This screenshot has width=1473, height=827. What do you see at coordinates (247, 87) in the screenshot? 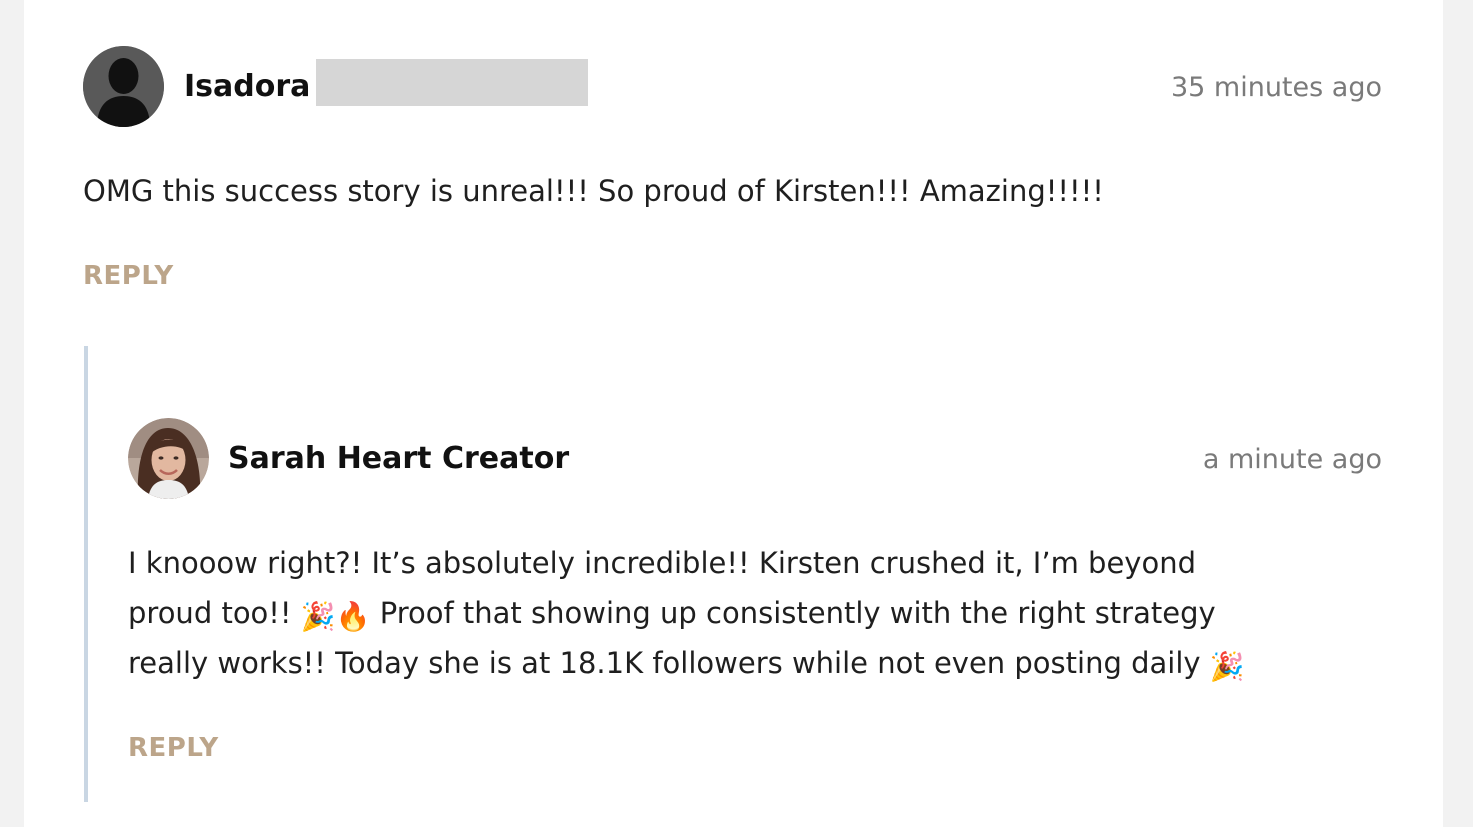
I see `comment-author: Isadora` at bounding box center [247, 87].